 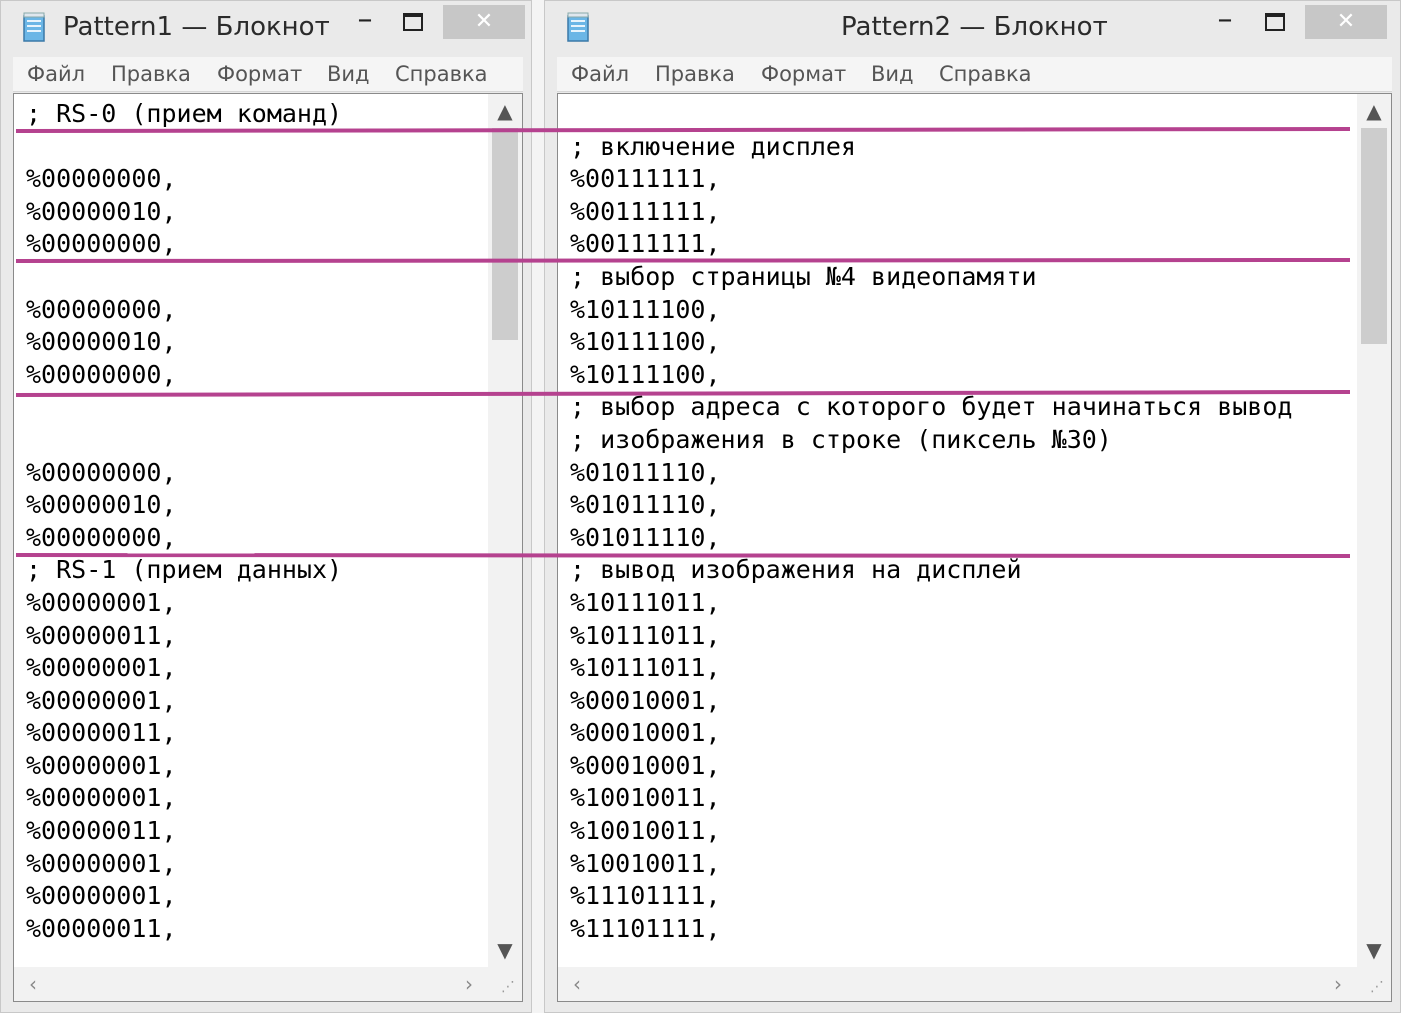 I want to click on title-bar: Pattern2 — Блокнот – ✕, so click(x=972, y=27).